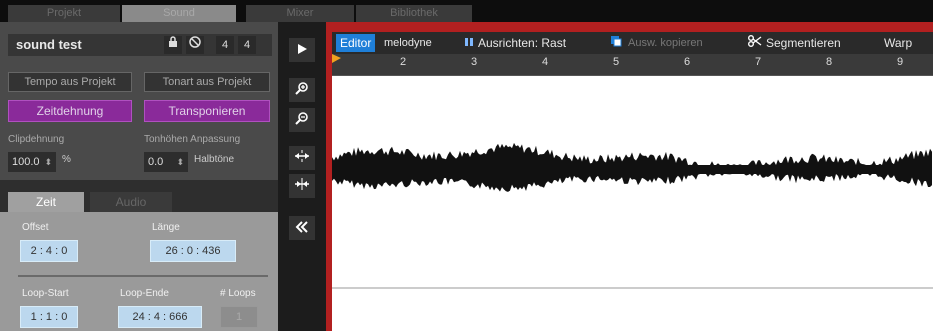 The height and width of the screenshot is (331, 933). Describe the element at coordinates (545, 62) in the screenshot. I see `ruler-tick: 4` at that location.